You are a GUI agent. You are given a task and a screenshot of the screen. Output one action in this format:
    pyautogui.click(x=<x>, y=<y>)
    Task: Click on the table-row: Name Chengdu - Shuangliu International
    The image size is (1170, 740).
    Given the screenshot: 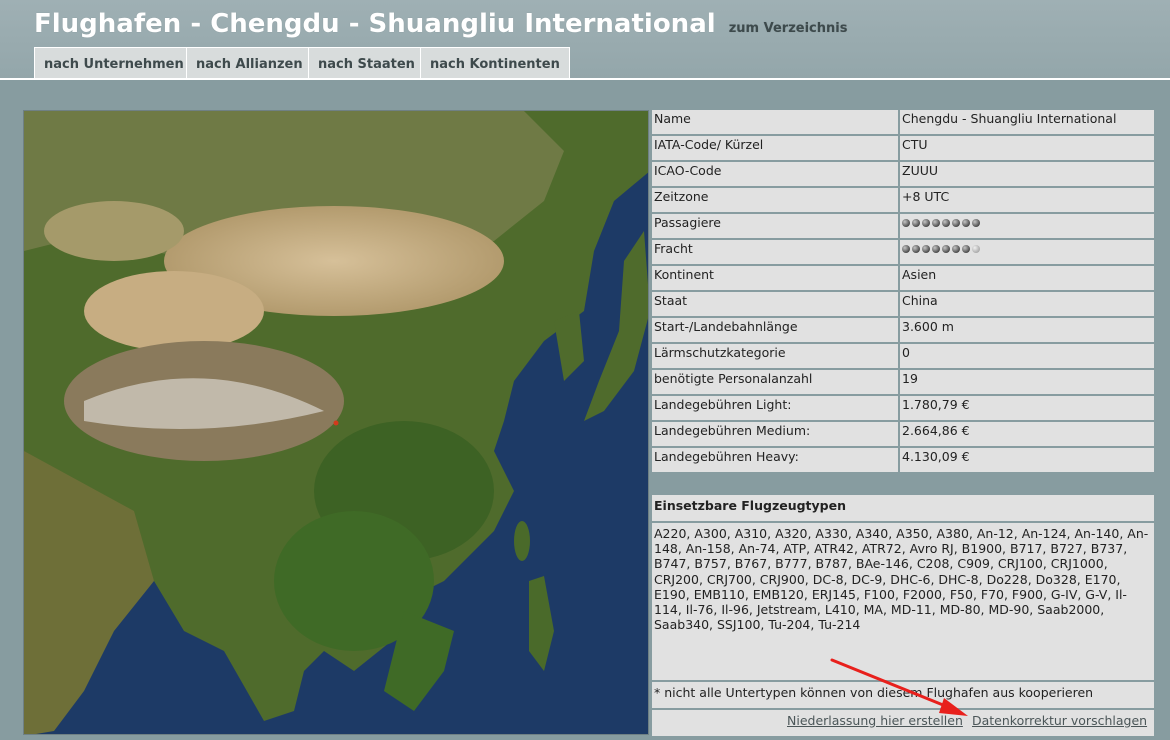 What is the action you would take?
    pyautogui.click(x=903, y=122)
    